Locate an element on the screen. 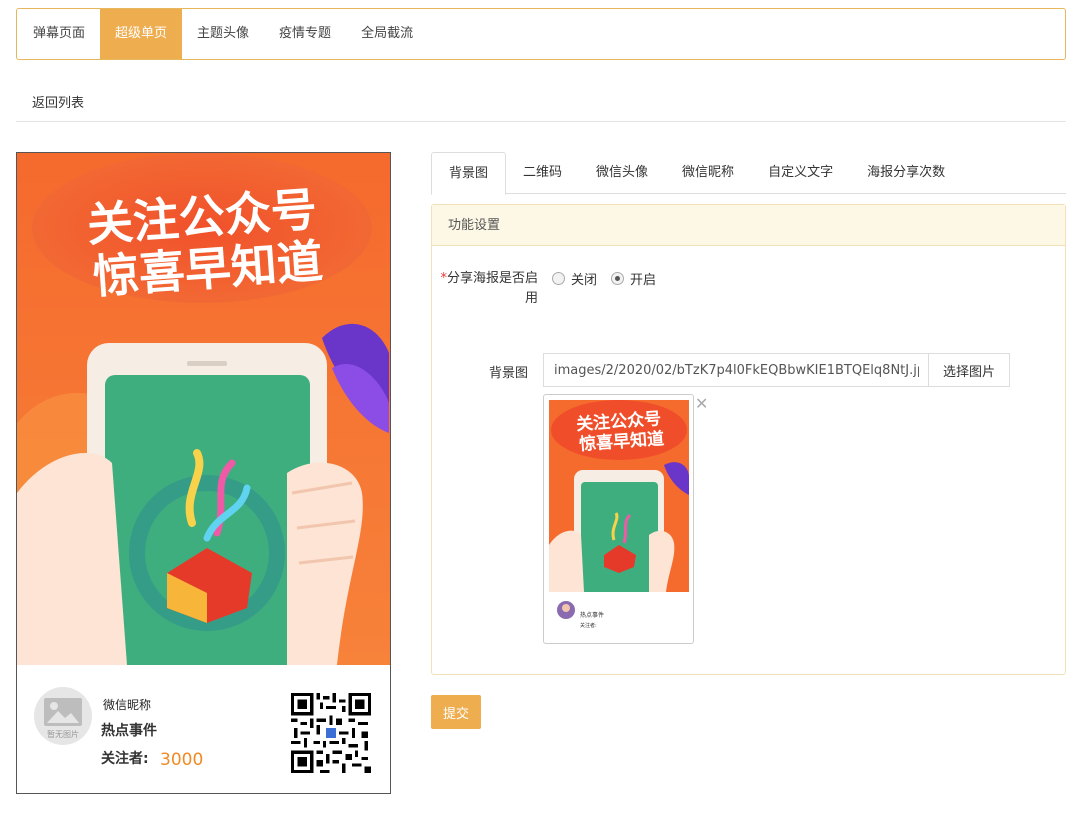 The image size is (1087, 813). panel-title: 功能设置 is located at coordinates (748, 225).